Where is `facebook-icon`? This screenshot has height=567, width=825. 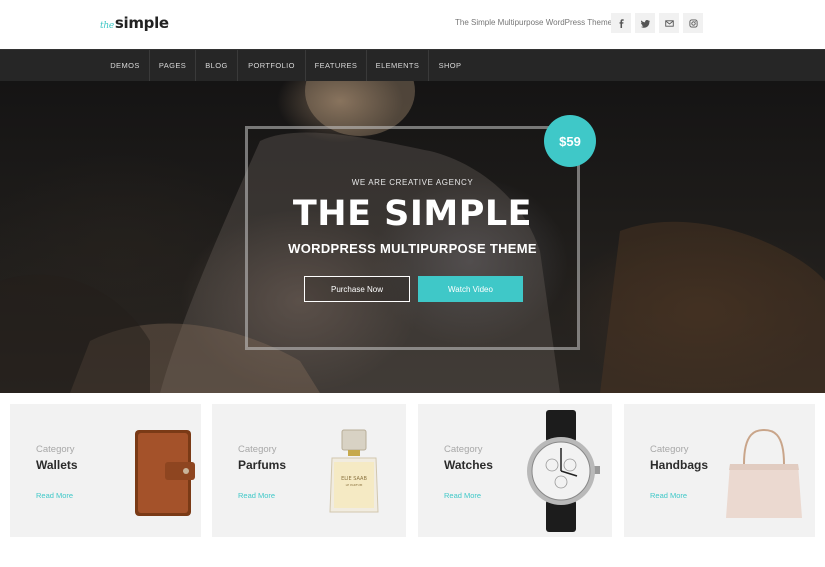
facebook-icon is located at coordinates (621, 23).